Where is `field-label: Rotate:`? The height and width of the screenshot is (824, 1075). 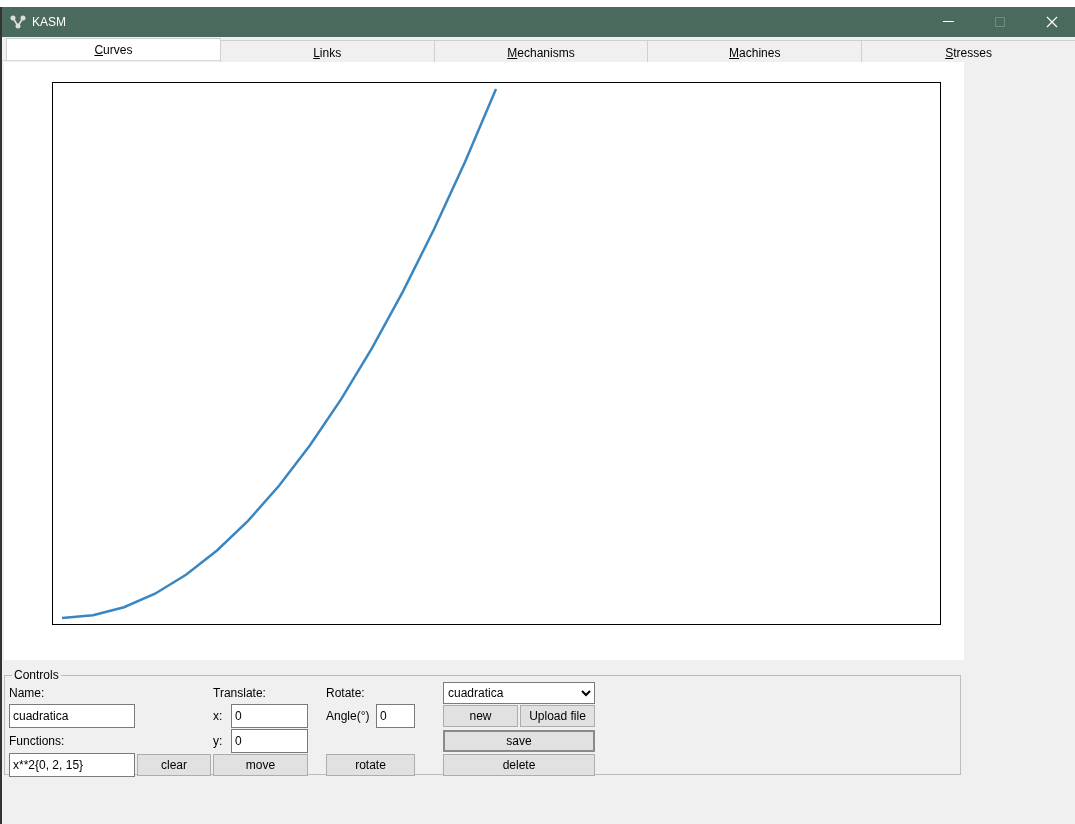 field-label: Rotate: is located at coordinates (346, 693).